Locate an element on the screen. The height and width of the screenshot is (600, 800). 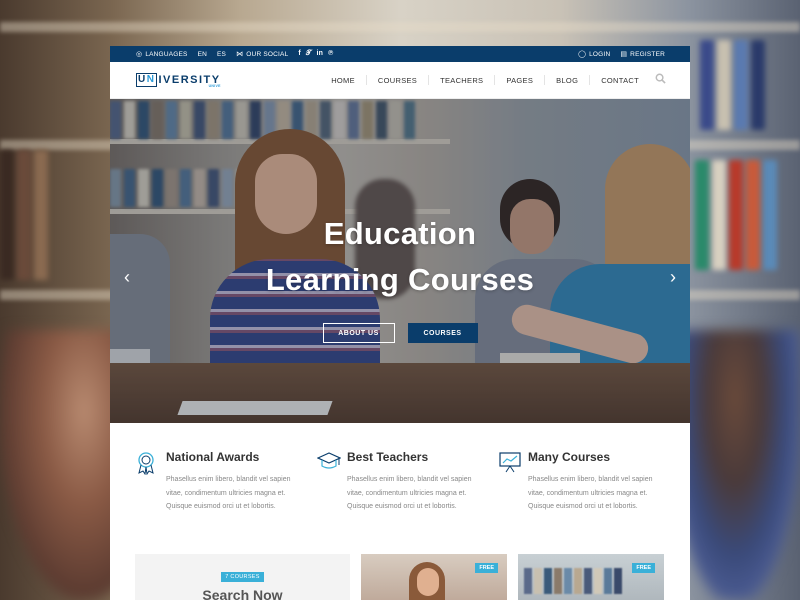
nav-item-contact: CONTACT is located at coordinates (620, 80).